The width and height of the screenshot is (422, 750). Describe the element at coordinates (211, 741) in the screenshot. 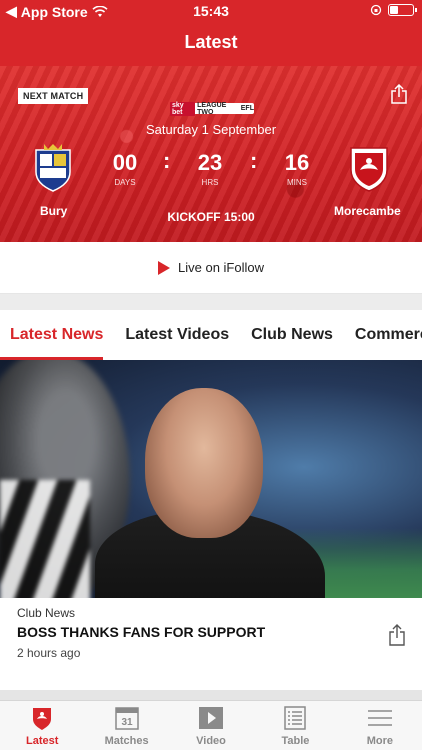

I see `tabbar-label: Video` at that location.